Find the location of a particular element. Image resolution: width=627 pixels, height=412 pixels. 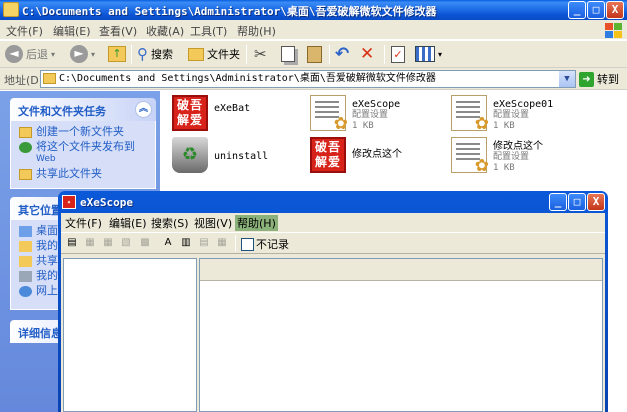

task-label: 共享此文件夹 is located at coordinates (69, 173).